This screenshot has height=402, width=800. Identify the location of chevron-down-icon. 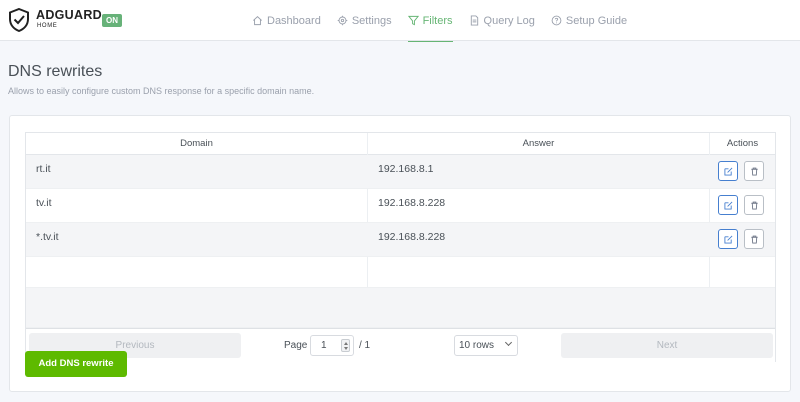
(508, 342).